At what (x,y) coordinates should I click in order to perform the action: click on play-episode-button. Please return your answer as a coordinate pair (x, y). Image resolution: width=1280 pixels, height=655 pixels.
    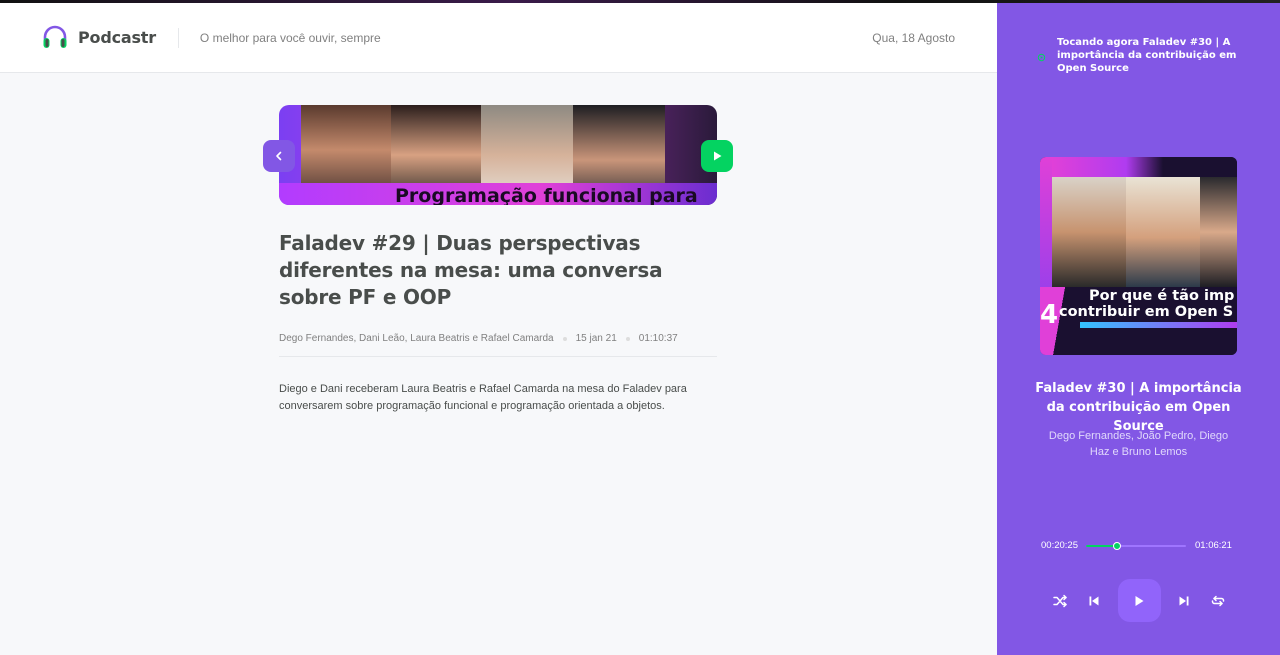
    Looking at the image, I should click on (717, 156).